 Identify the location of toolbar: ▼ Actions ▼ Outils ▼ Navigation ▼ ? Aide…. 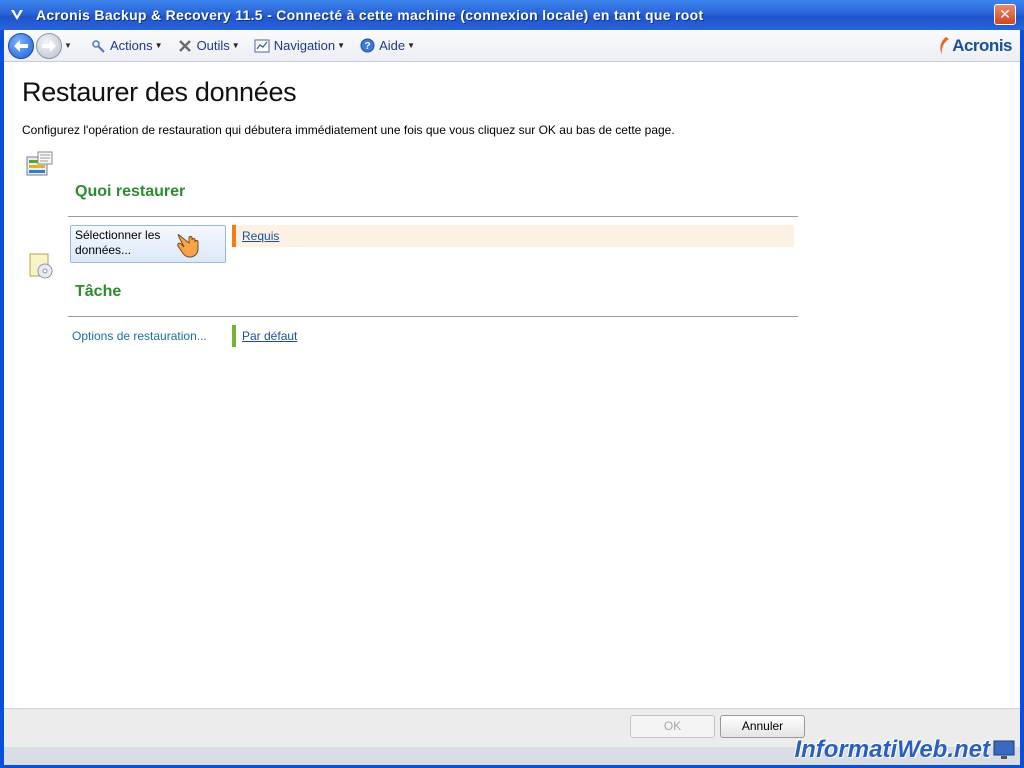
(512, 46).